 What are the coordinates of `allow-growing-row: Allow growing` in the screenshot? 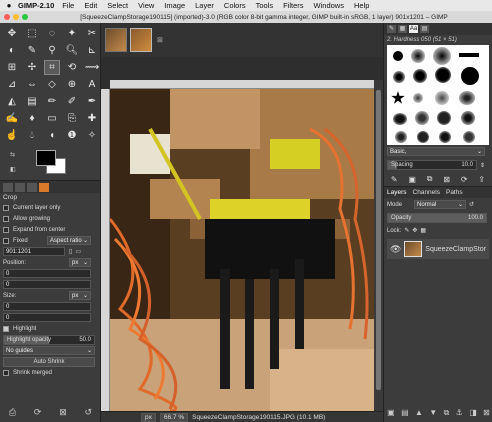 It's located at (50, 218).